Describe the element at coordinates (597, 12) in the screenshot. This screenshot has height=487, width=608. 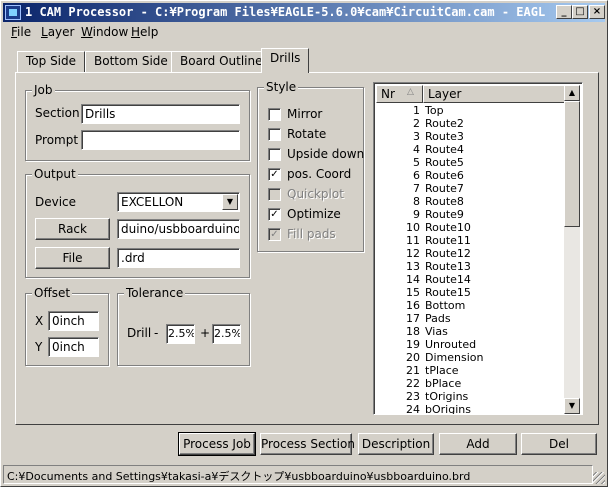
I see `close-button: ×` at that location.